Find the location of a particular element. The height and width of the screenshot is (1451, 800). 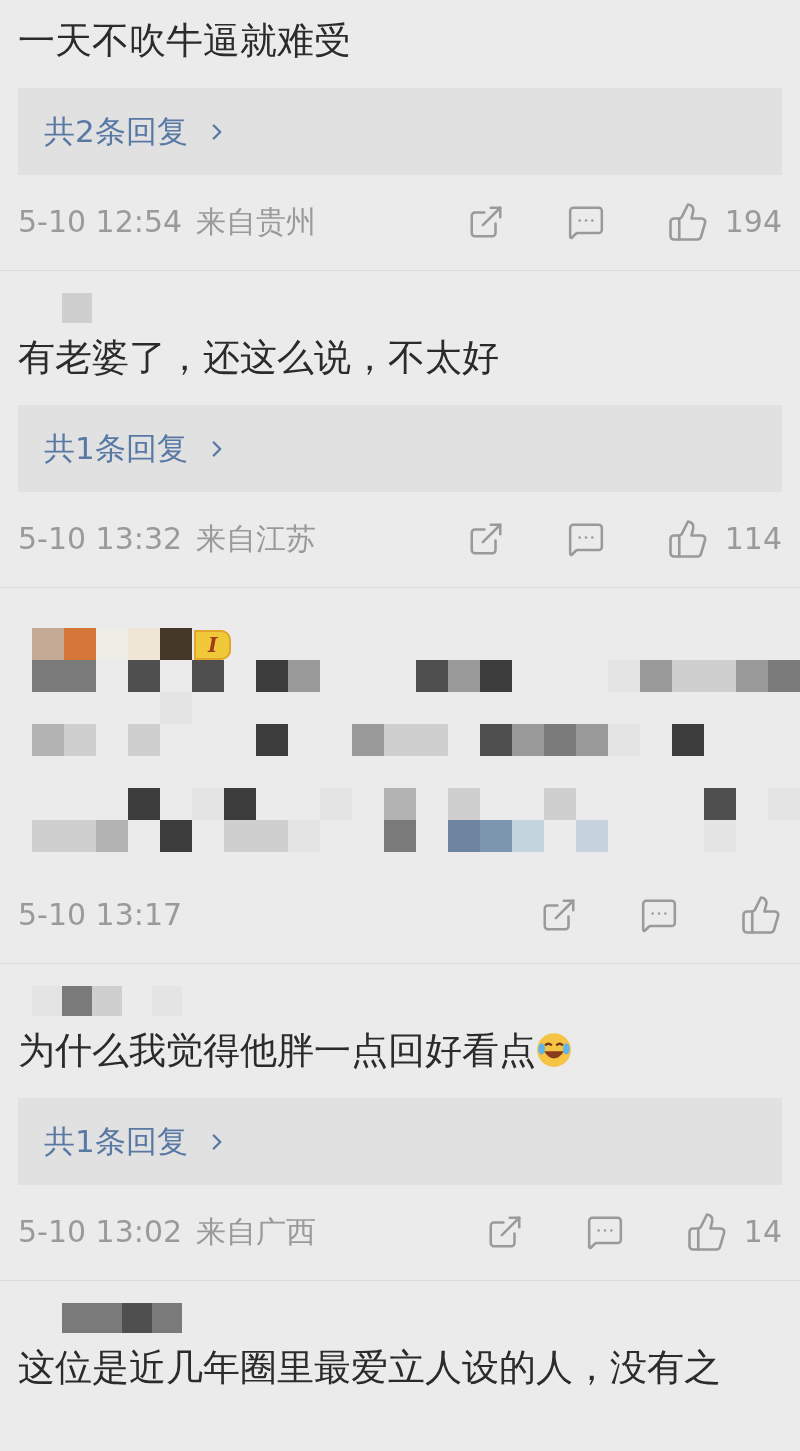

comment-text: 为什么我觉得他胖一点回好看点 is located at coordinates (400, 1046).